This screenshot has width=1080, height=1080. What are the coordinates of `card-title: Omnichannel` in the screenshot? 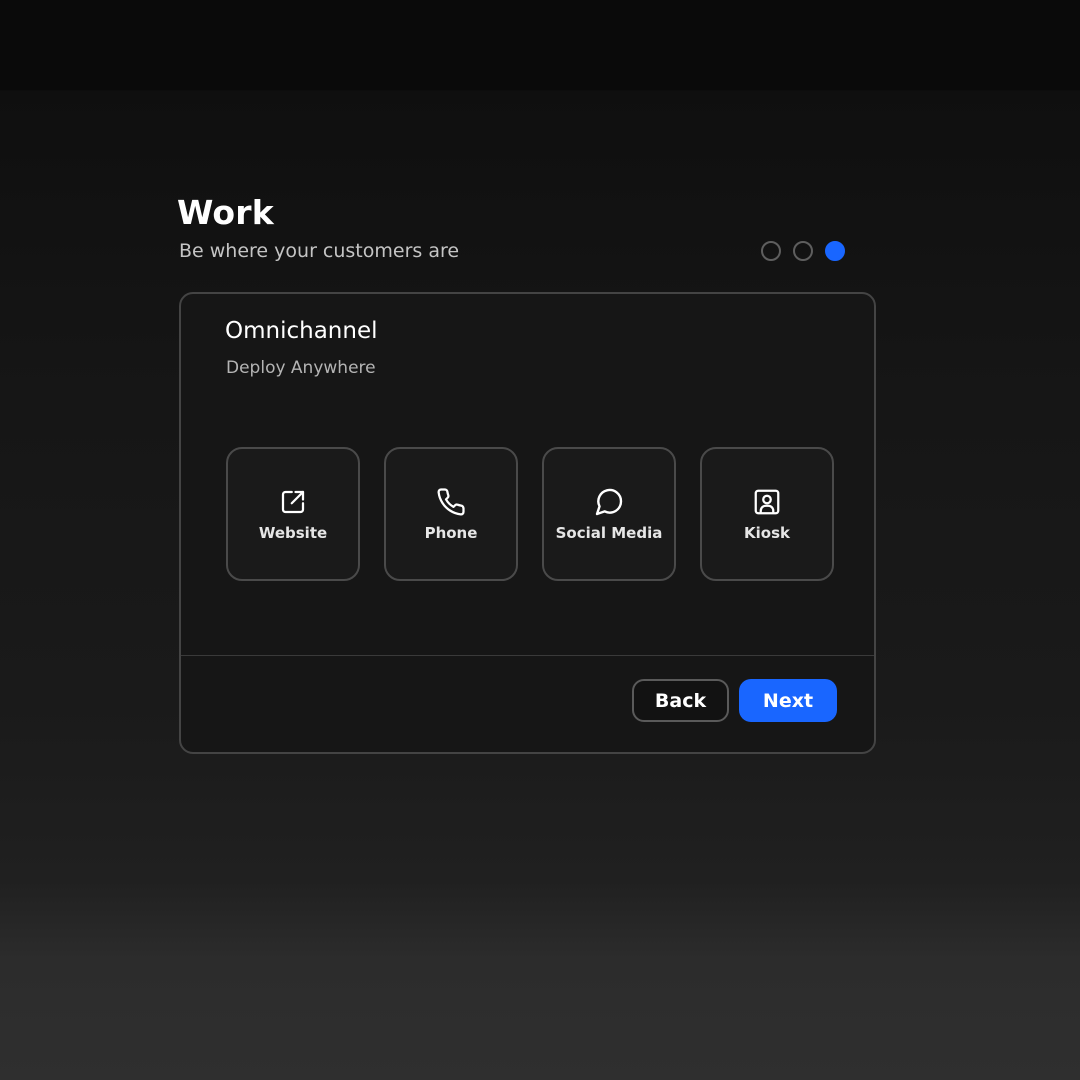 It's located at (301, 331).